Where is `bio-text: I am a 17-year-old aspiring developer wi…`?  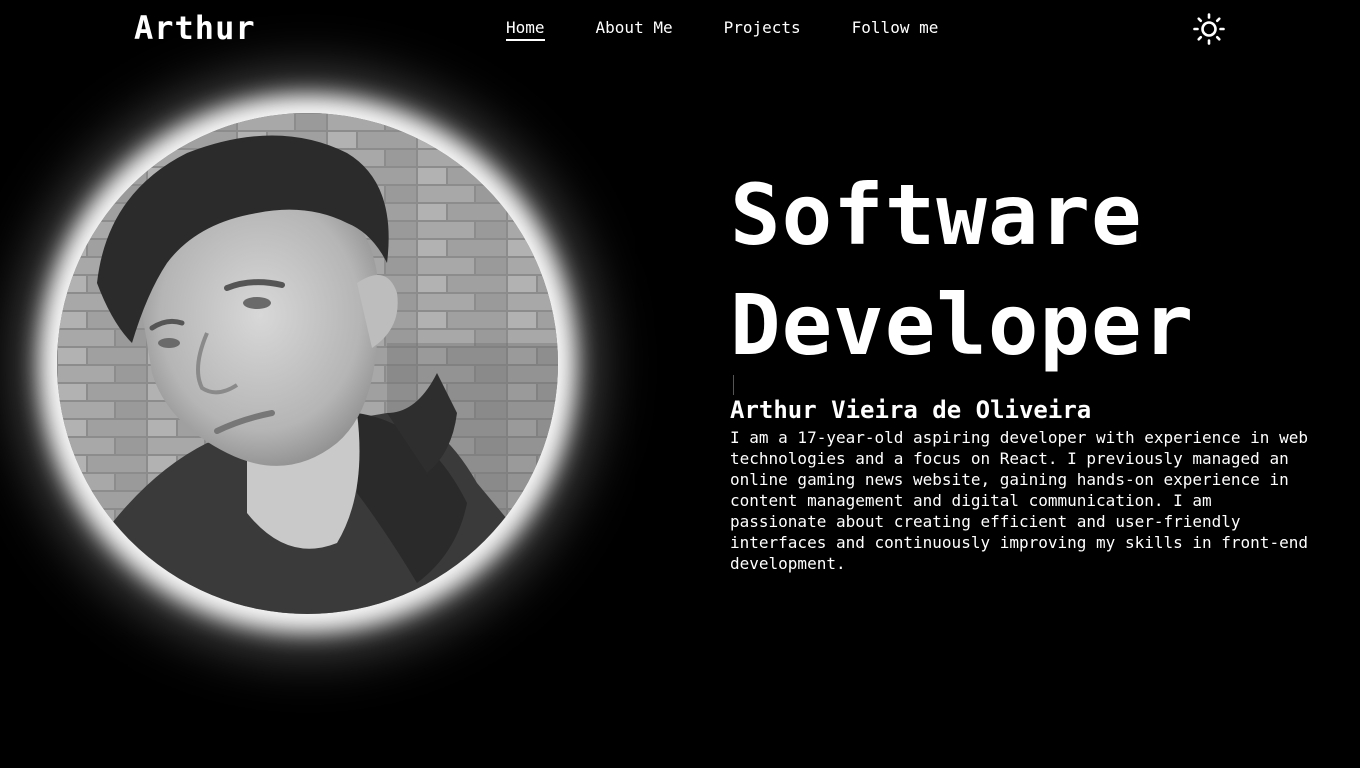 bio-text: I am a 17-year-old aspiring developer wi… is located at coordinates (1019, 500).